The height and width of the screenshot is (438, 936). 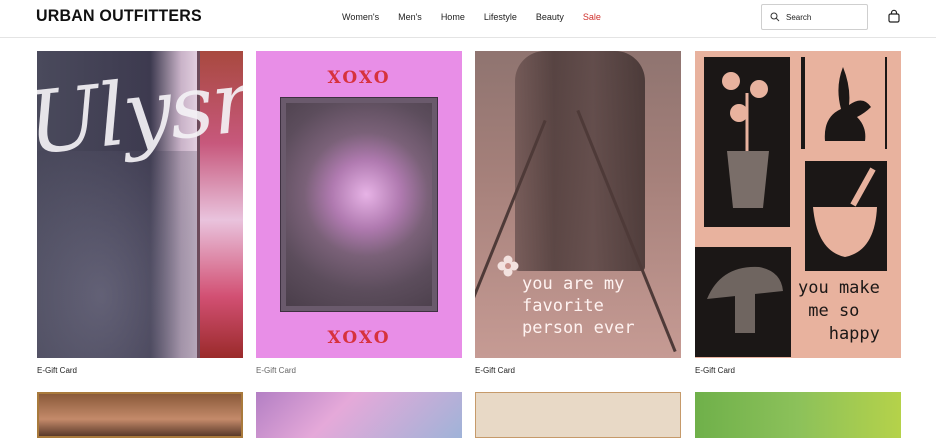 I want to click on search-icon, so click(x=775, y=17).